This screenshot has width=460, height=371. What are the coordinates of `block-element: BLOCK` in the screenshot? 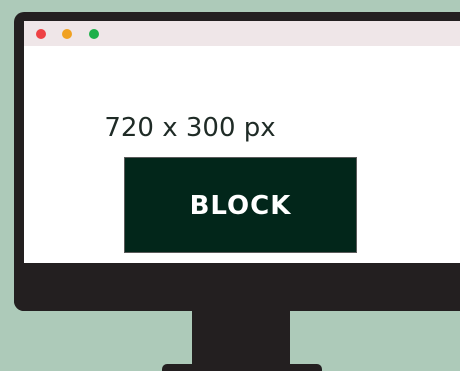 It's located at (240, 205).